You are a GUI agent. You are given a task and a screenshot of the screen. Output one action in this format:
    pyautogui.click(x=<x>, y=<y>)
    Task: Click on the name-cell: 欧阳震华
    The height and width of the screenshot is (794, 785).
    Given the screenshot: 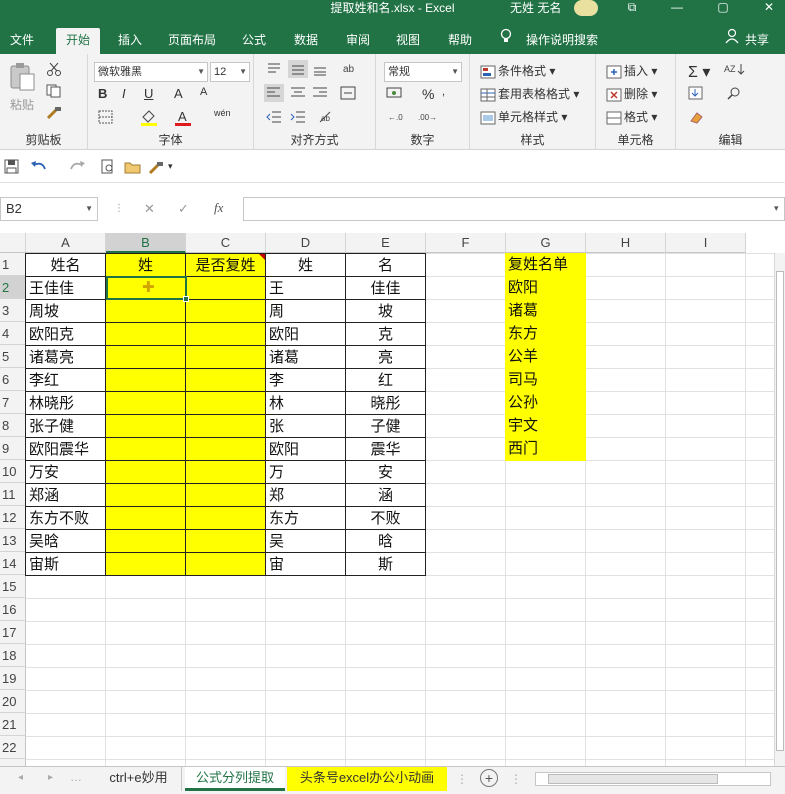 What is the action you would take?
    pyautogui.click(x=65, y=449)
    